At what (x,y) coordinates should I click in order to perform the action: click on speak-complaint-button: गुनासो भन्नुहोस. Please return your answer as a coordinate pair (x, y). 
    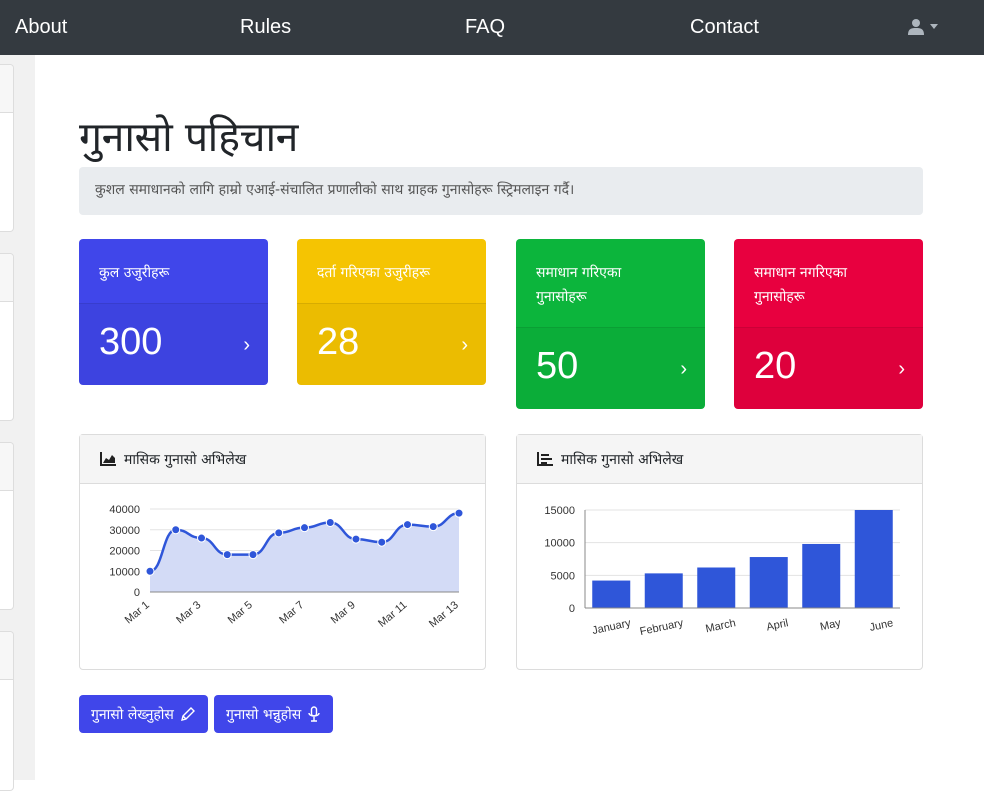
    Looking at the image, I should click on (274, 714).